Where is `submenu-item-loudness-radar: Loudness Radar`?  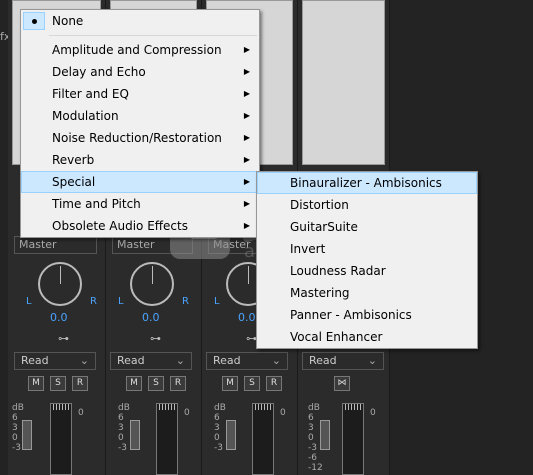 submenu-item-loudness-radar: Loudness Radar is located at coordinates (367, 271).